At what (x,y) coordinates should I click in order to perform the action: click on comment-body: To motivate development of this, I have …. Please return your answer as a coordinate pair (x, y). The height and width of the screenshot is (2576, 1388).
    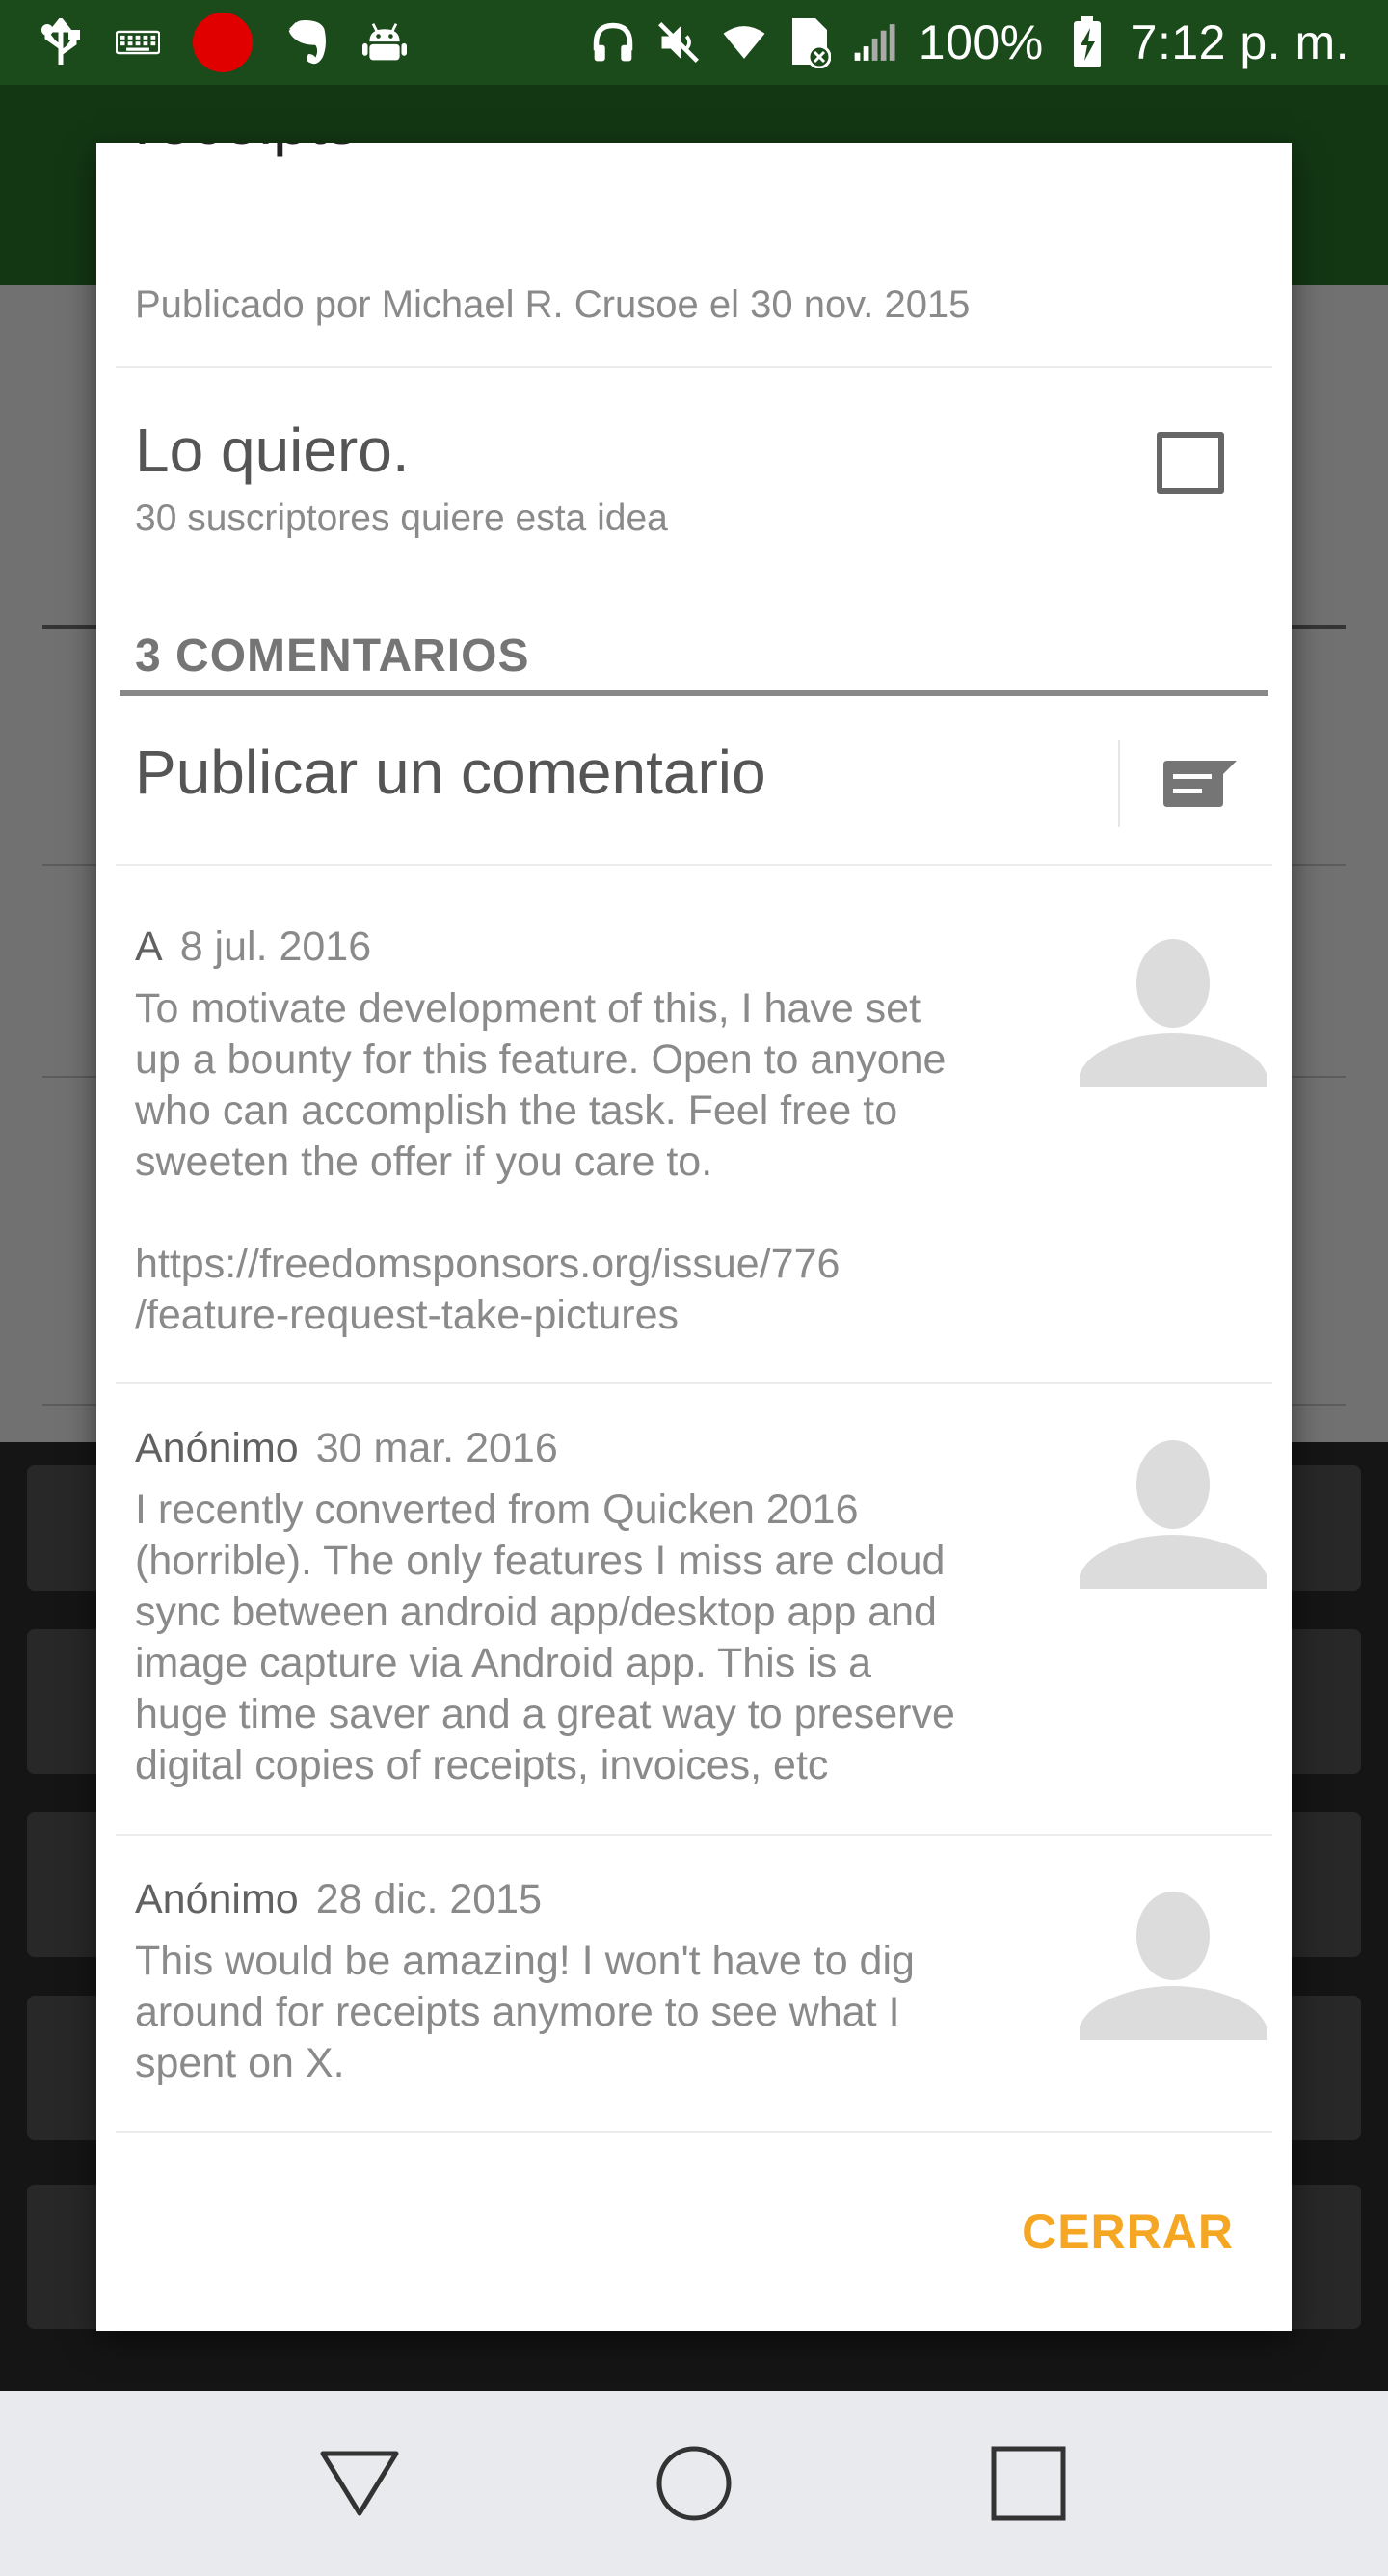
    Looking at the image, I should click on (541, 1162).